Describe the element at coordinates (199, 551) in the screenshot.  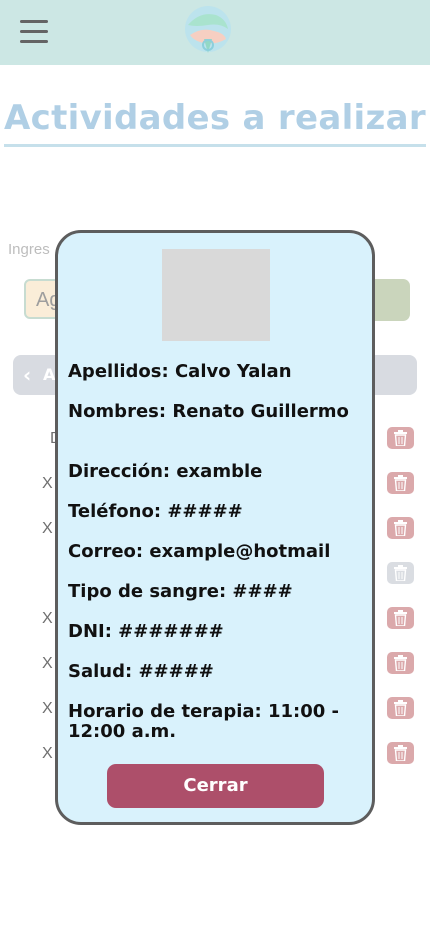
I see `field-correo: Correo: example@hotmail` at that location.